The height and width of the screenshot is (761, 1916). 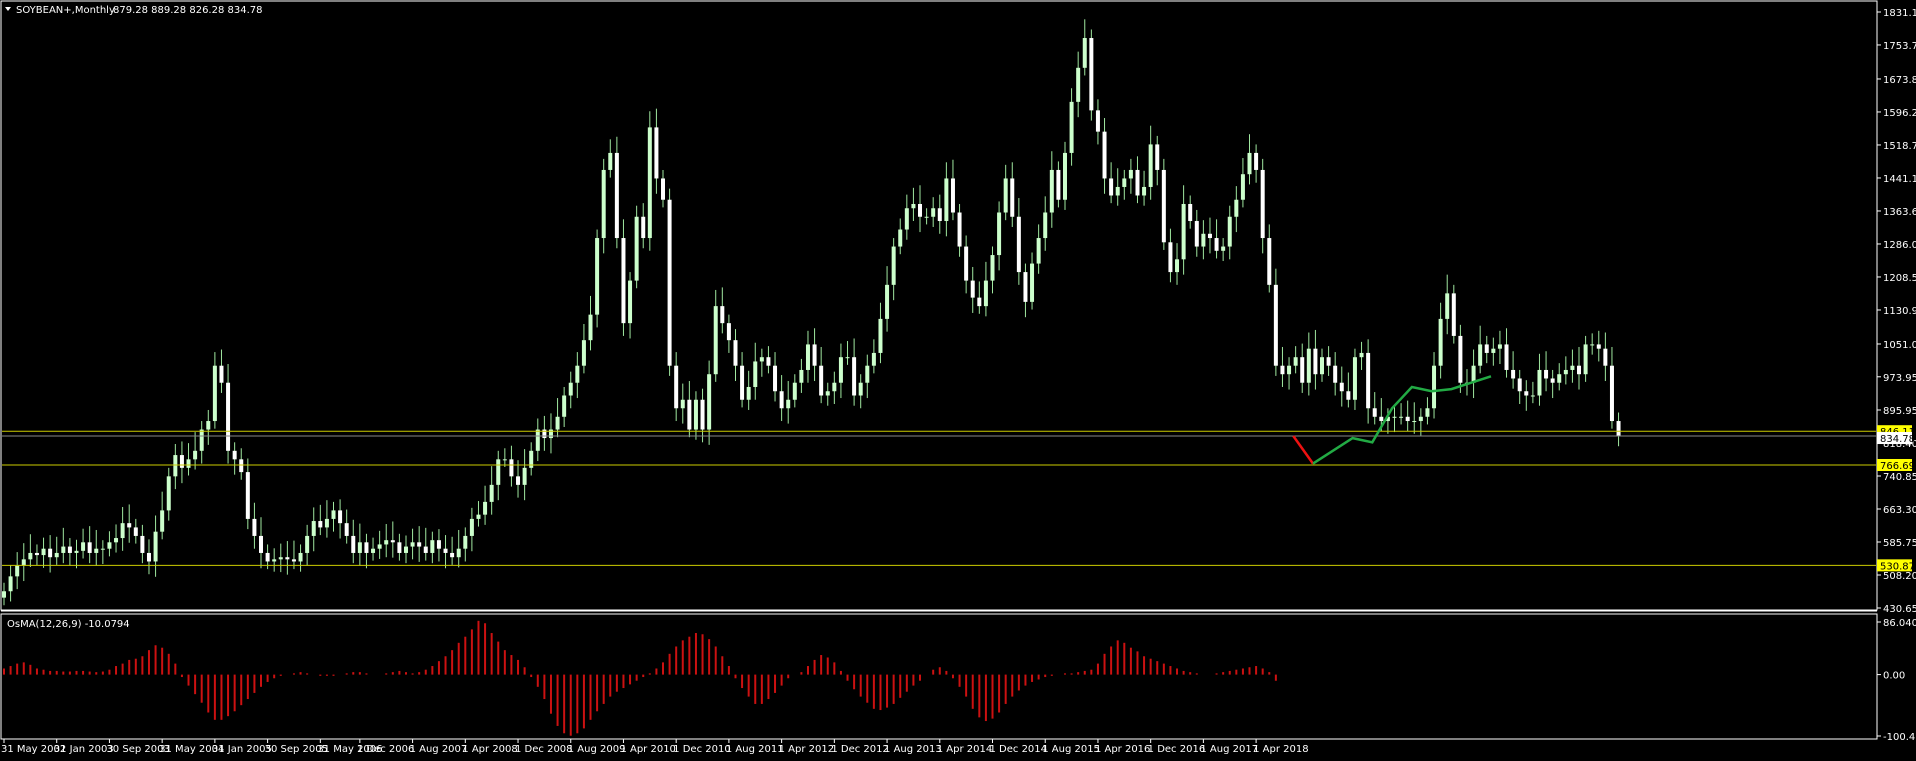 I want to click on x-tick-label: 1 Dec 2016, so click(x=1177, y=749).